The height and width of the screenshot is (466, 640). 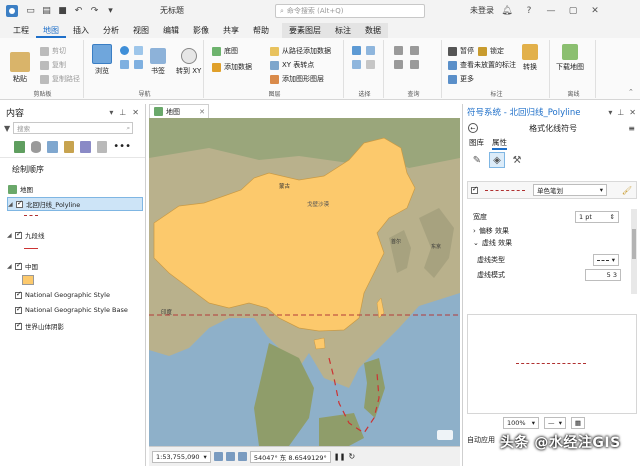 I want to click on infographics-button, so click(x=398, y=64).